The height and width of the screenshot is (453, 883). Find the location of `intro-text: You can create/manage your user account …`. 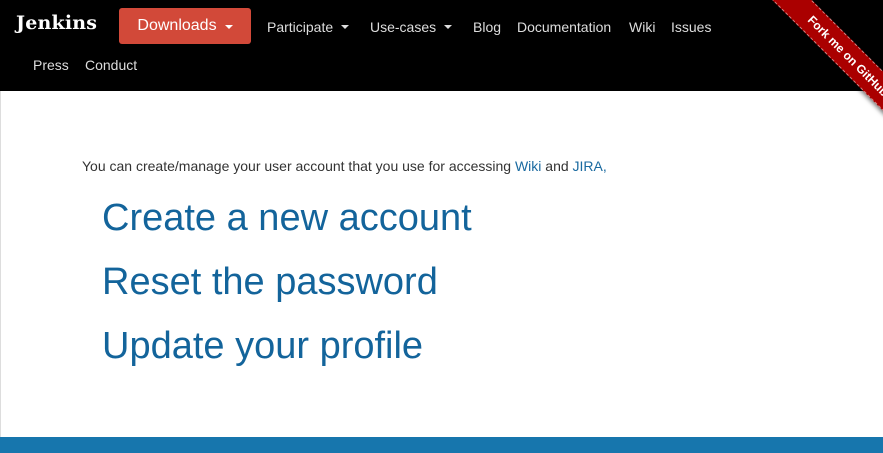

intro-text: You can create/manage your user account … is located at coordinates (297, 166).